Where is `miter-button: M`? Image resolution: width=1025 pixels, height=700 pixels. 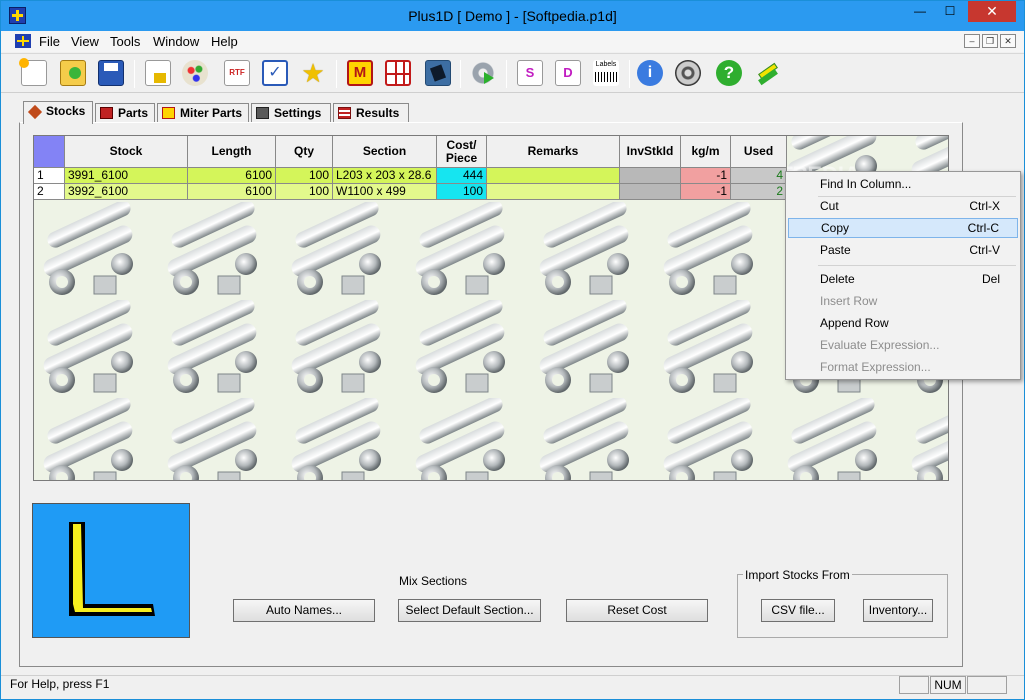 miter-button: M is located at coordinates (360, 73).